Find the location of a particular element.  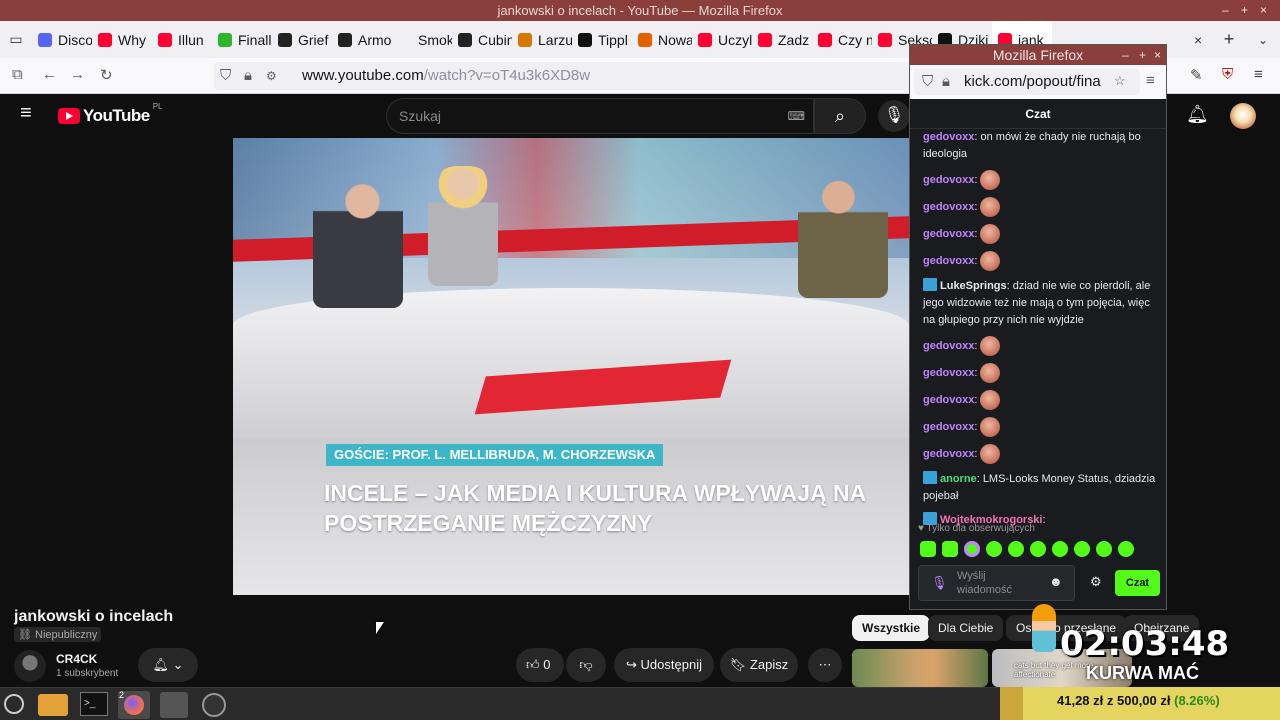

ublock-icon: ⛨ is located at coordinates (1227, 74).